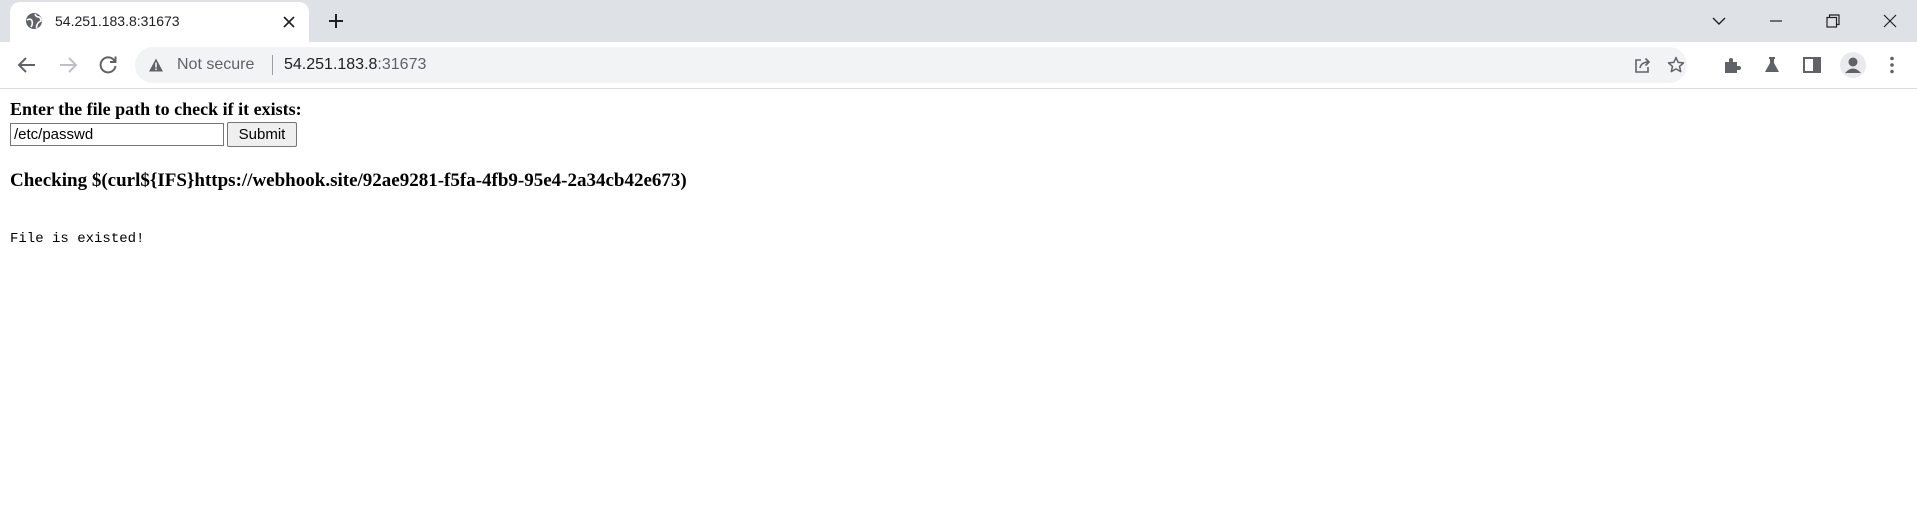 This screenshot has width=1917, height=531. I want to click on address-divider, so click(272, 65).